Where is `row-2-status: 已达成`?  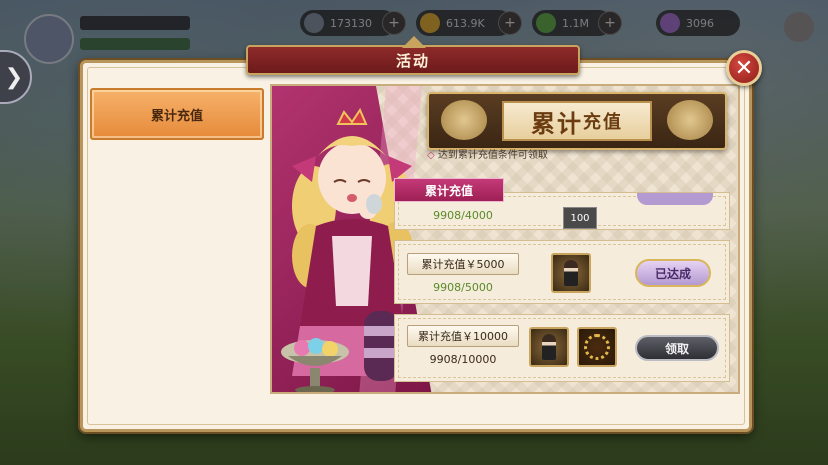 row-2-status: 已达成 is located at coordinates (672, 273).